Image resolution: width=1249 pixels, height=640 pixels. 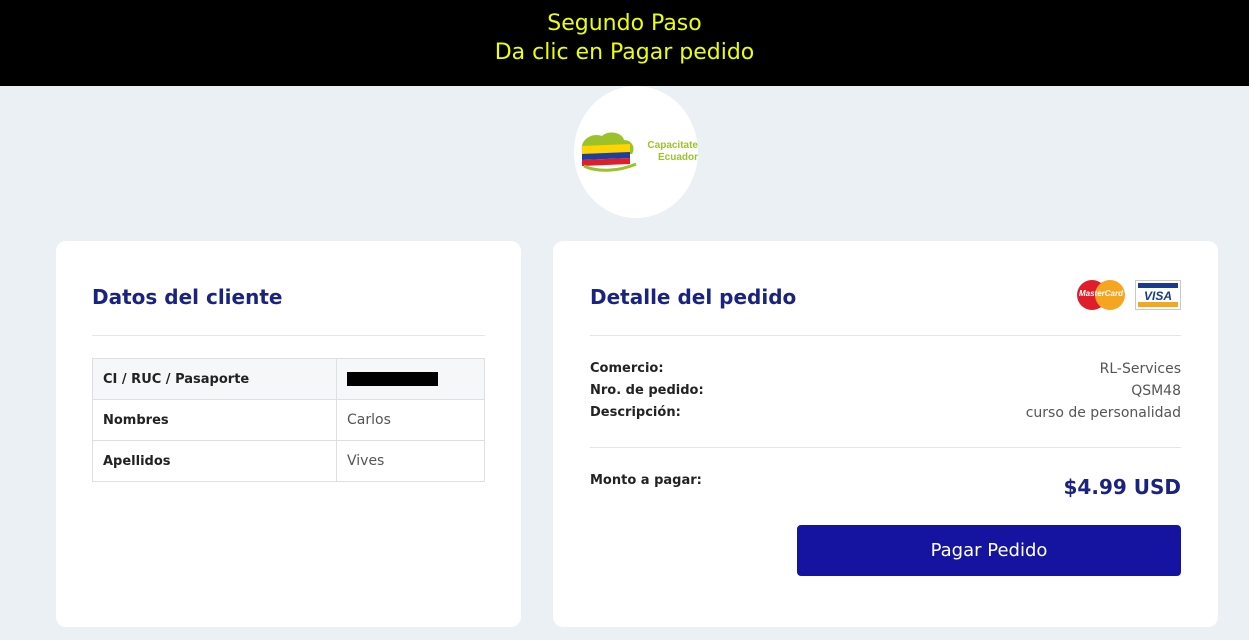 What do you see at coordinates (672, 145) in the screenshot?
I see `brand-name-line1: Capacitate` at bounding box center [672, 145].